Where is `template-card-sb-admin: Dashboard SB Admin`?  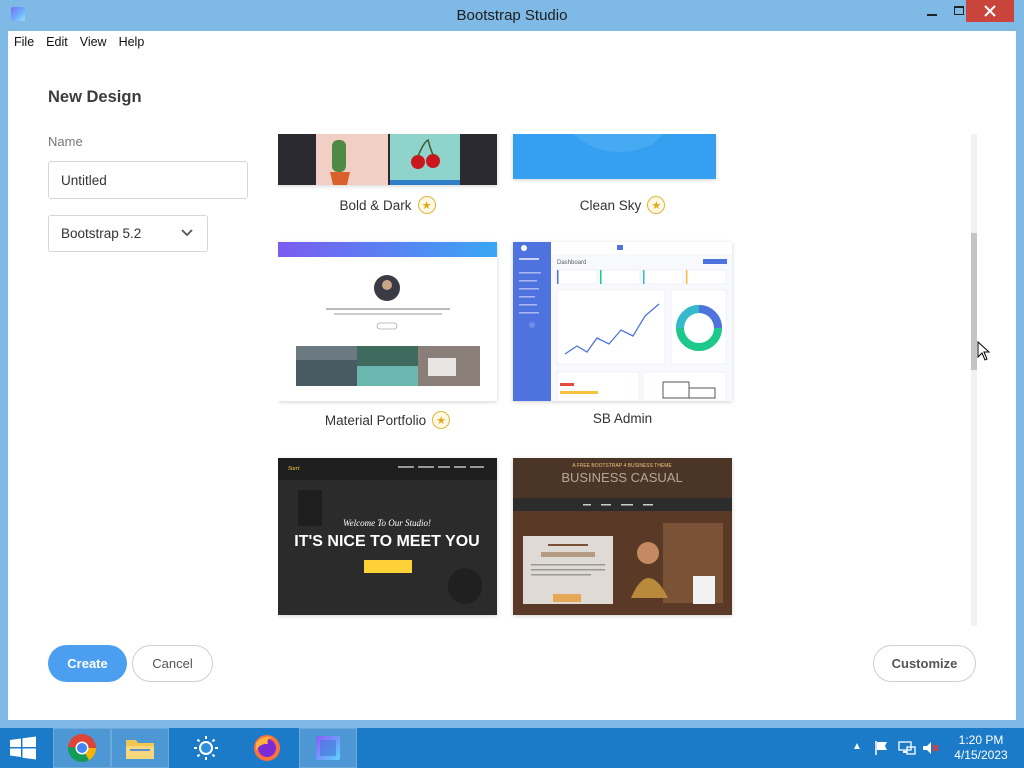
template-card-sb-admin: Dashboard SB Admin is located at coordinates (622, 334).